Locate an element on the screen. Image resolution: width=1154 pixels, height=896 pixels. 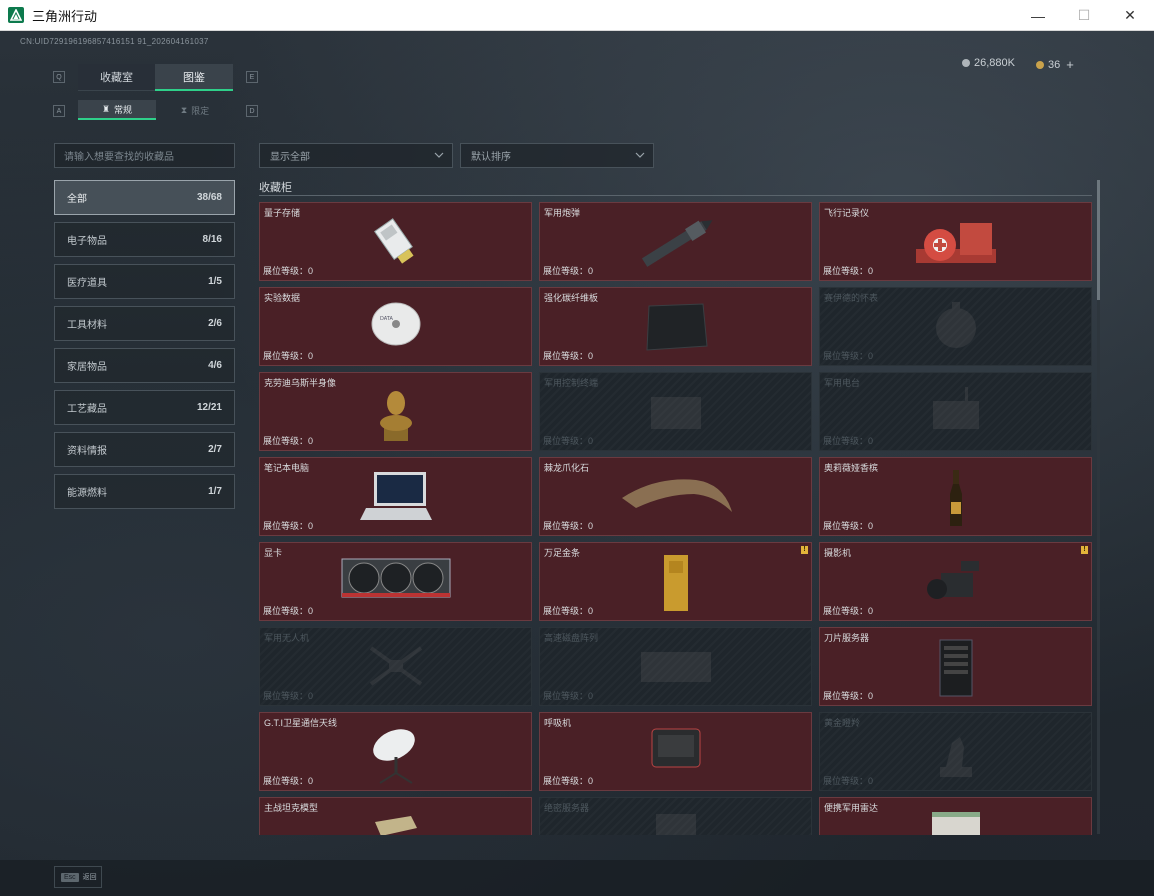
filter-dropdown: 显示全部 is located at coordinates (356, 155).